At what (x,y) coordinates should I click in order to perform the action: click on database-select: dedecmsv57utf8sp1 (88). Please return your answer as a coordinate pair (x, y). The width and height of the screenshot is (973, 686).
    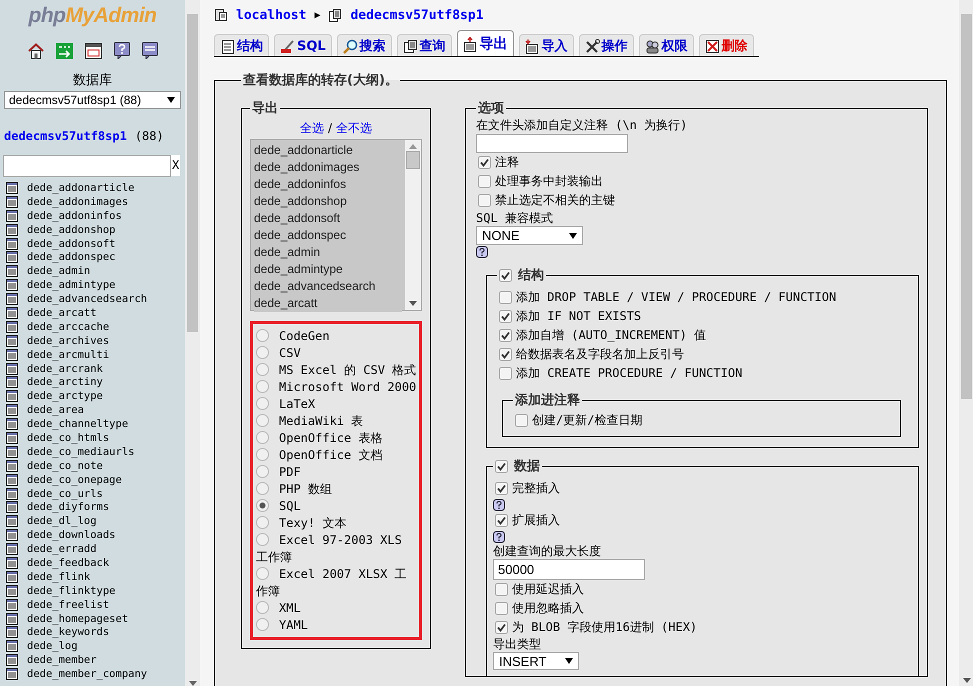
    Looking at the image, I should click on (92, 100).